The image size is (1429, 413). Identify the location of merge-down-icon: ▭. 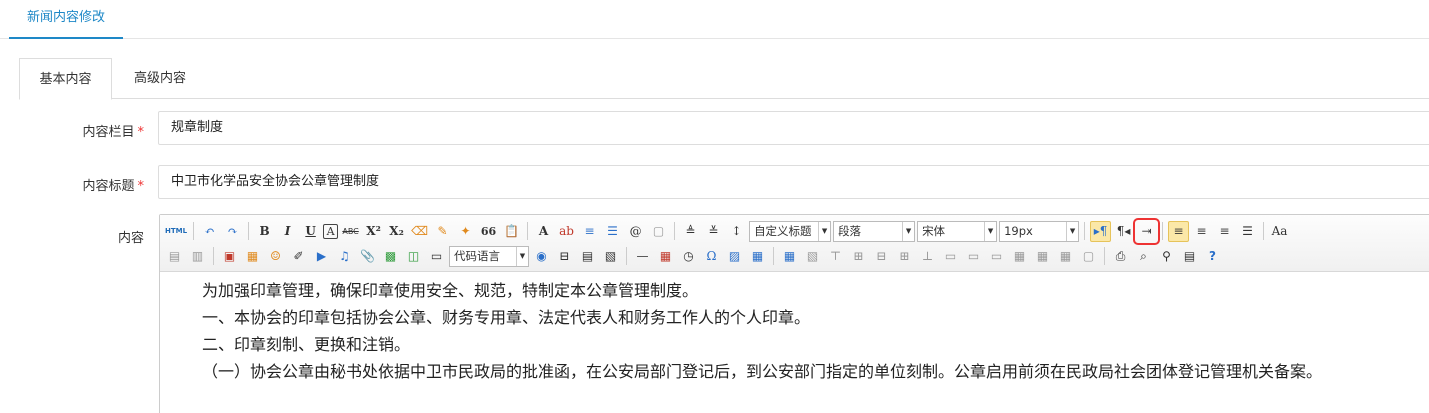
(996, 256).